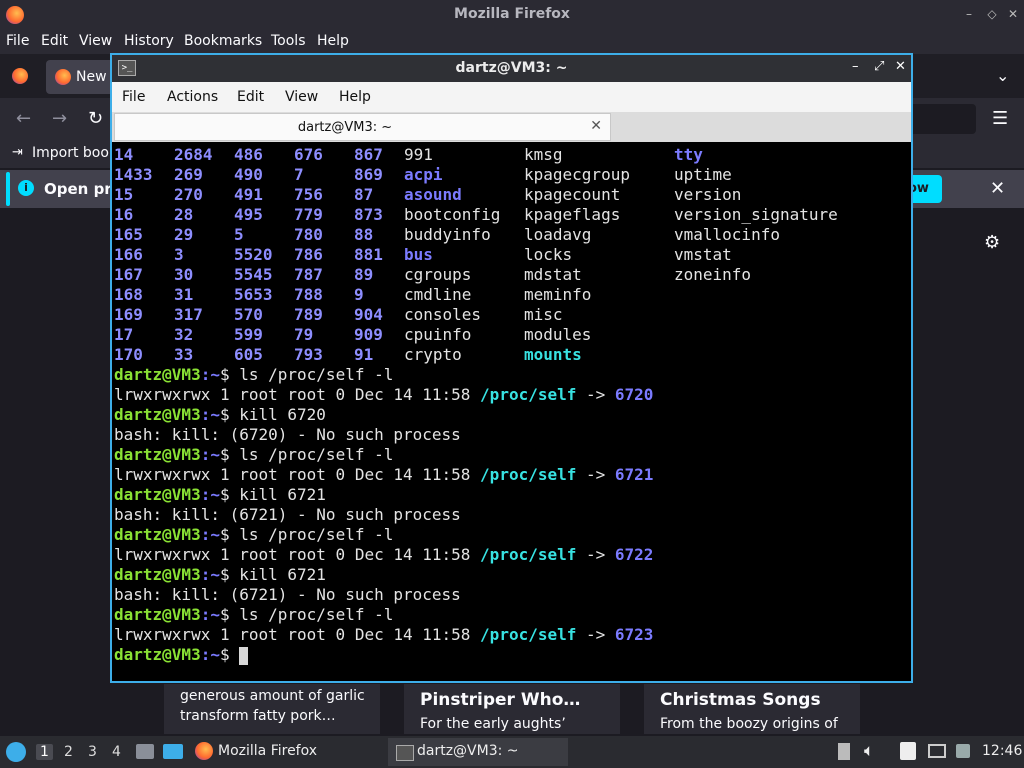 This screenshot has width=1024, height=768. What do you see at coordinates (116, 752) in the screenshot?
I see `workspace-4: 4` at bounding box center [116, 752].